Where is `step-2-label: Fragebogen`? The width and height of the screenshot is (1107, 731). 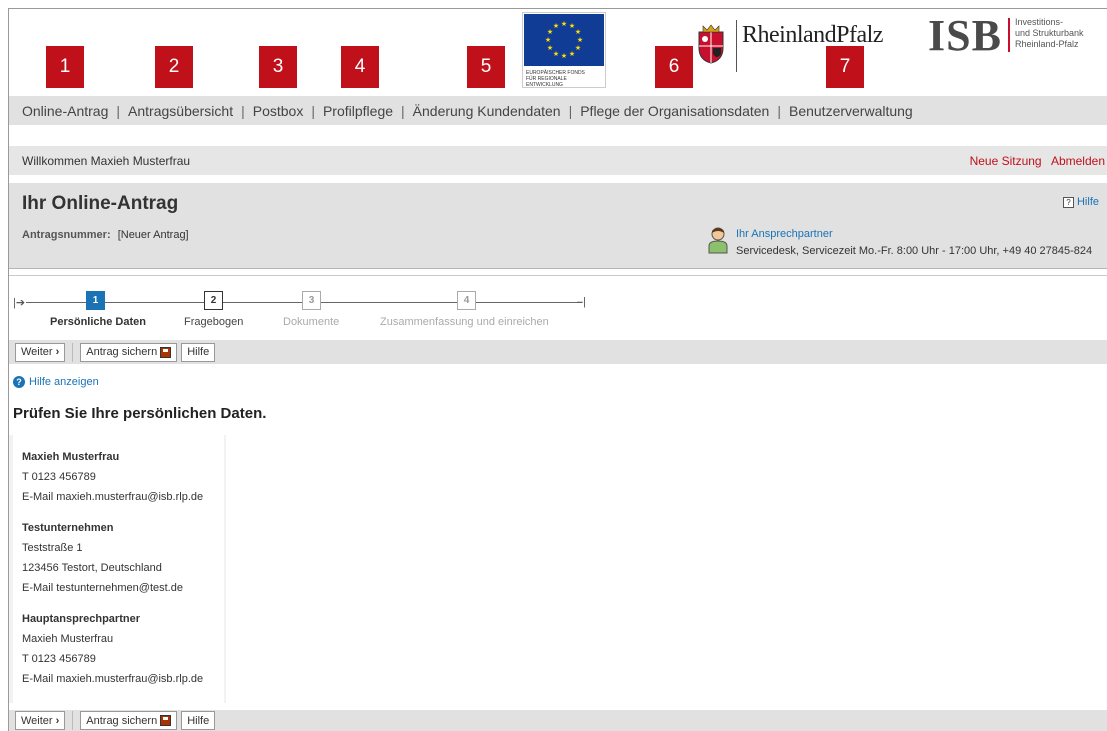
step-2-label: Fragebogen is located at coordinates (213, 322).